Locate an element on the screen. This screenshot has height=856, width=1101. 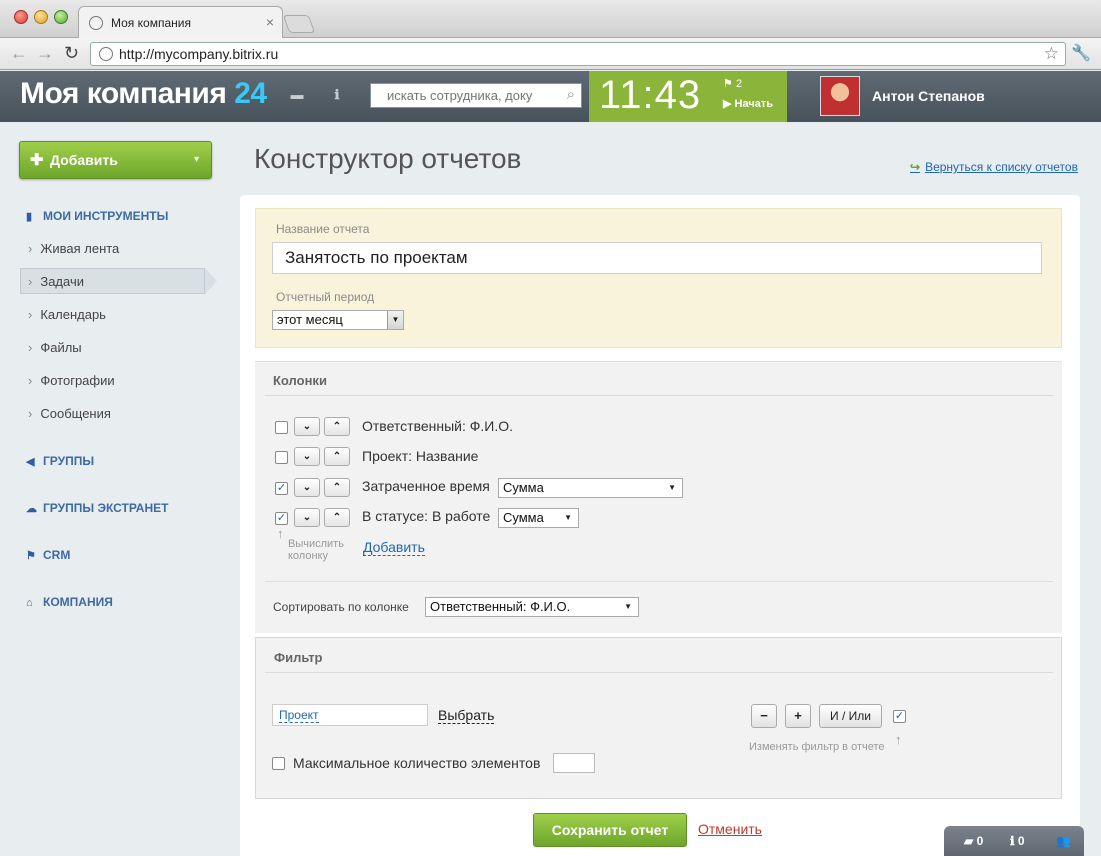
page-title: Конструктор отчетов is located at coordinates (388, 158).